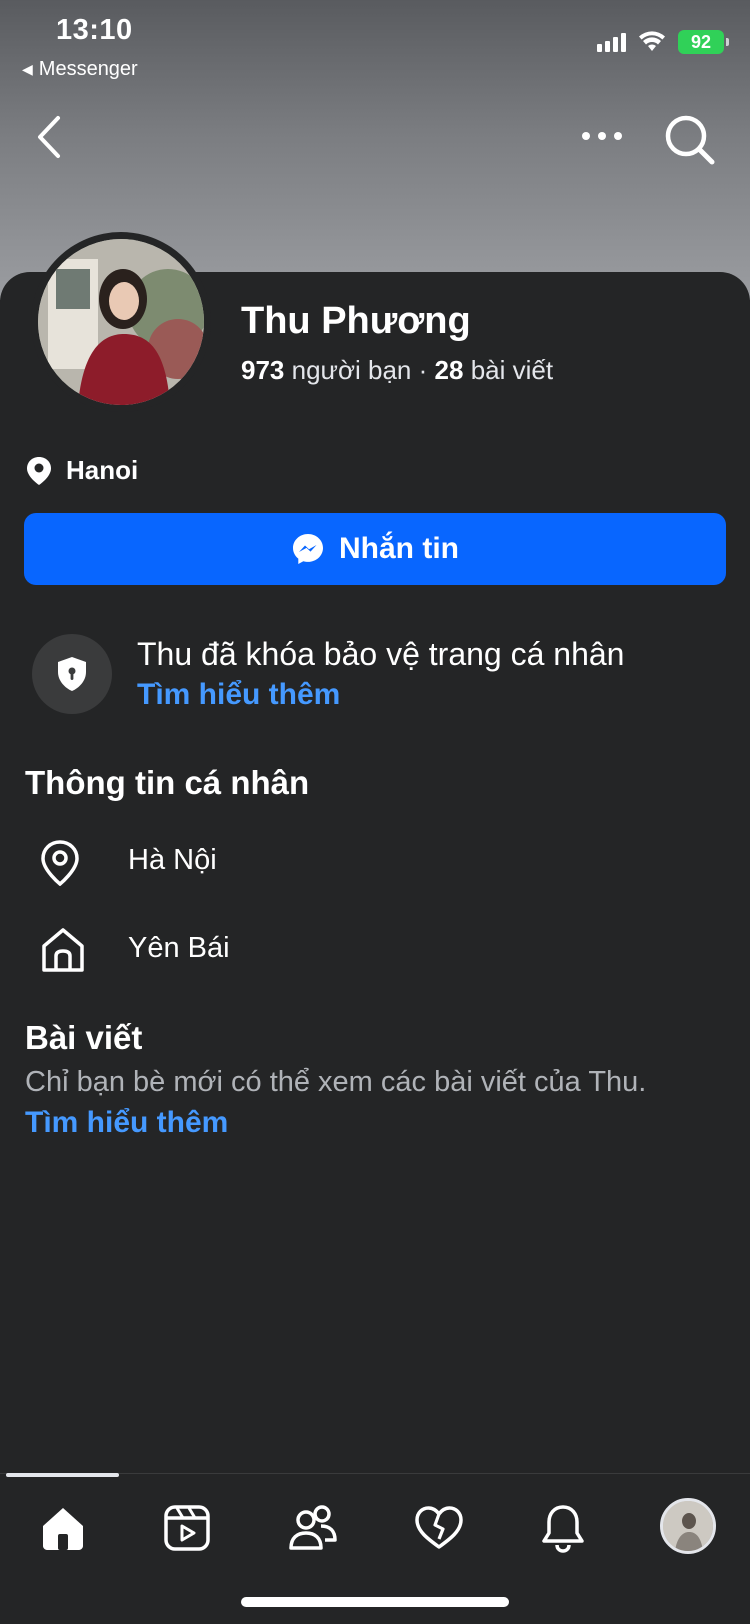  What do you see at coordinates (172, 860) in the screenshot?
I see `info-city-label: Hà Nội` at bounding box center [172, 860].